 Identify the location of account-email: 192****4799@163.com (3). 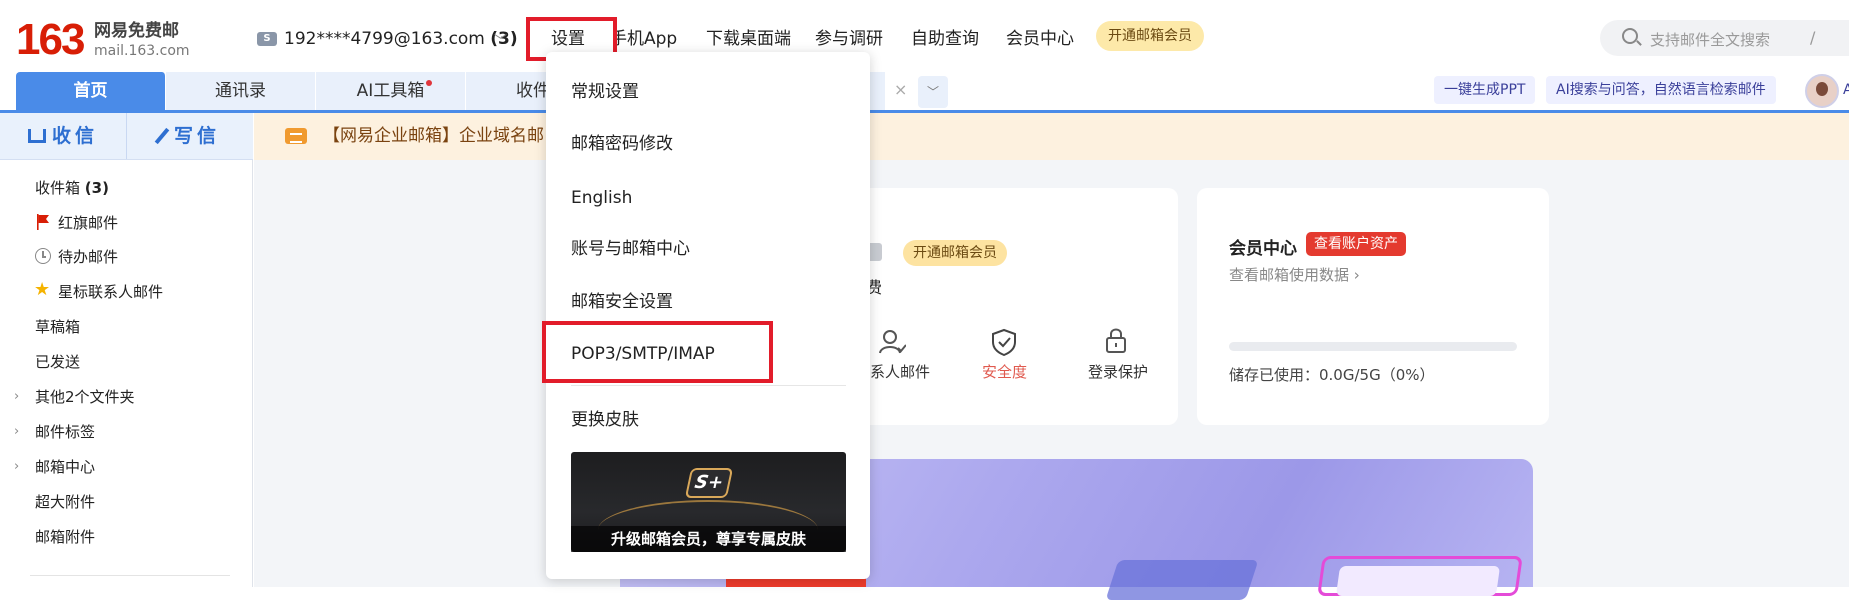
(401, 39).